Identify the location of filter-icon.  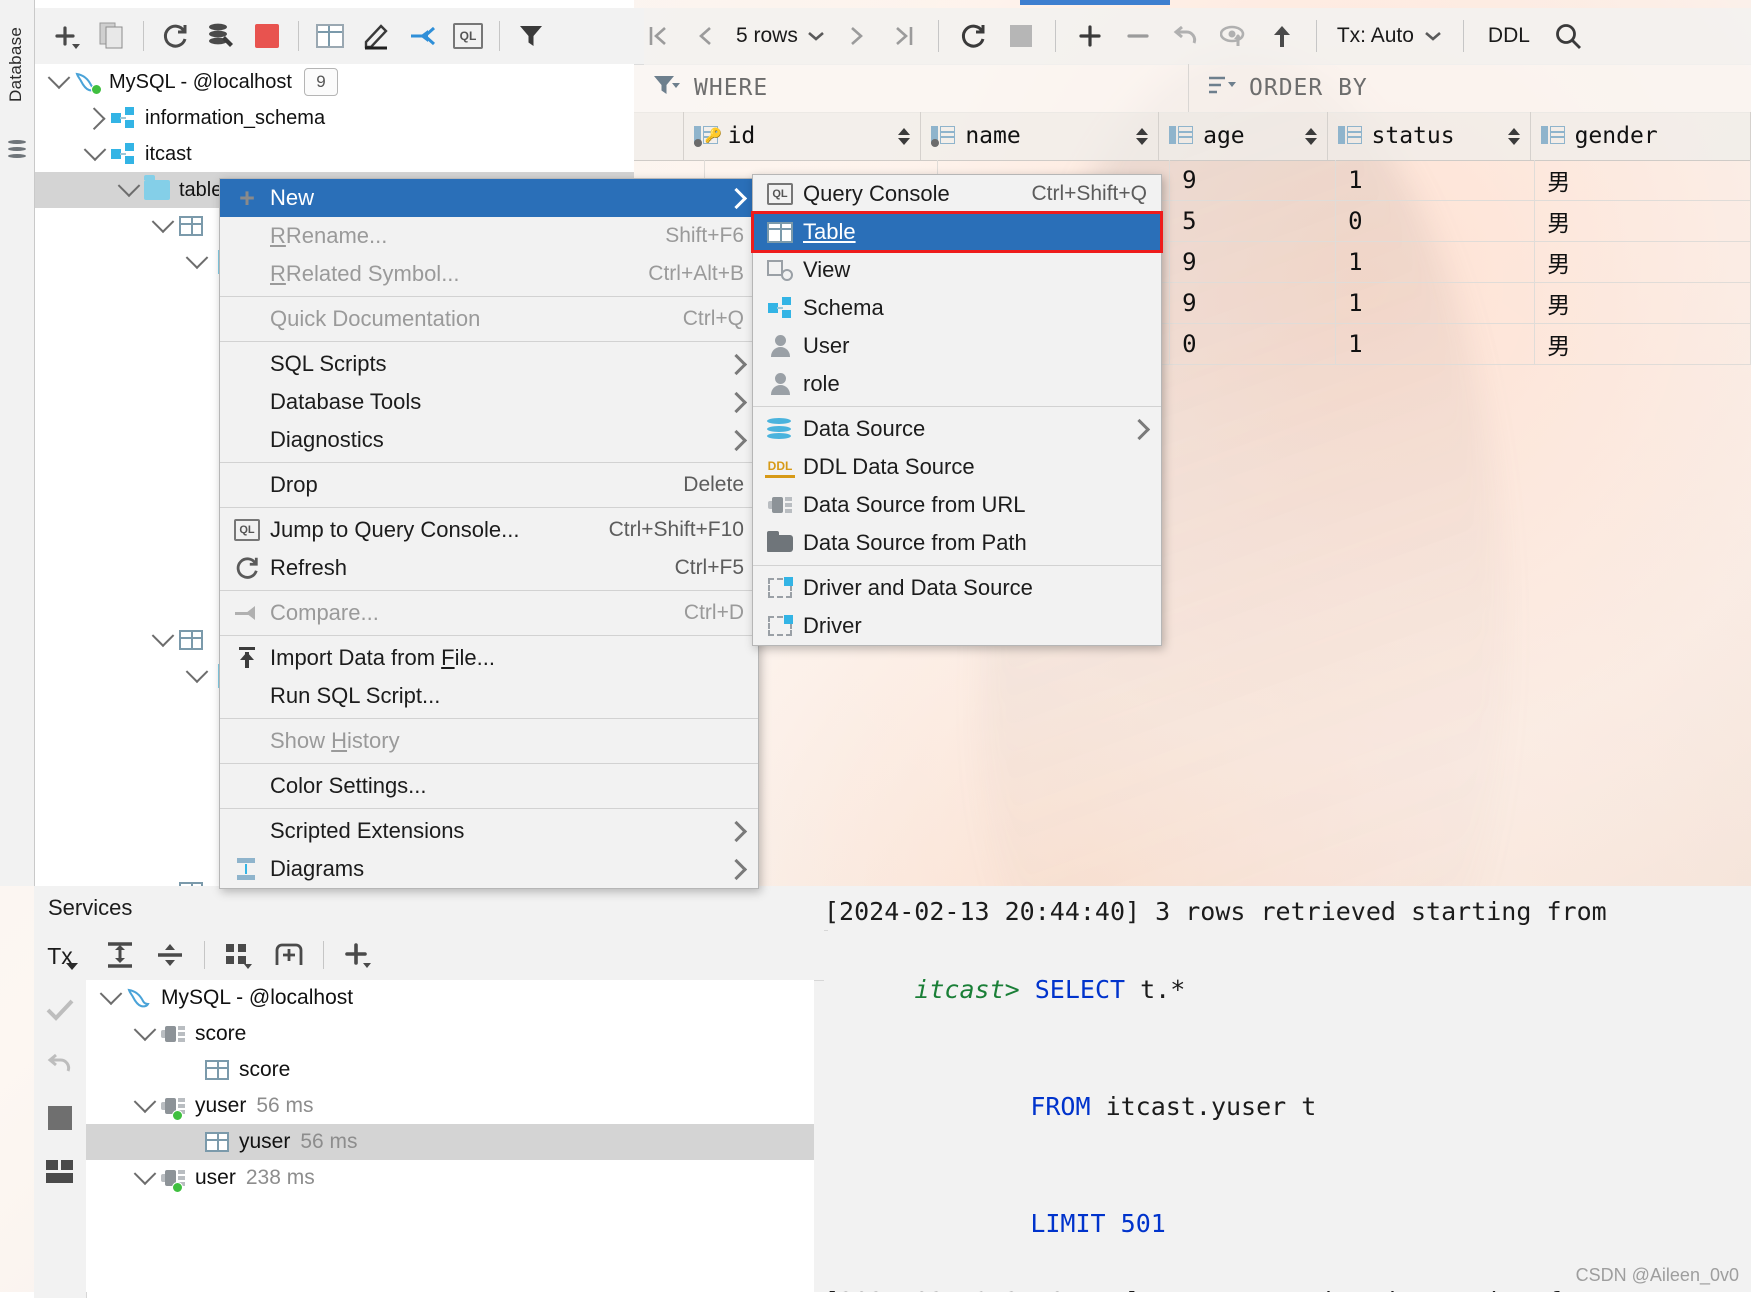
(531, 36).